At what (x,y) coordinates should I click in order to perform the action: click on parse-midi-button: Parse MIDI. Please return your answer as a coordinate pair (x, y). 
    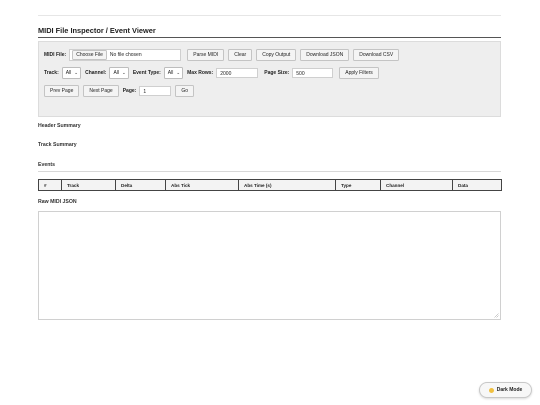
    Looking at the image, I should click on (206, 55).